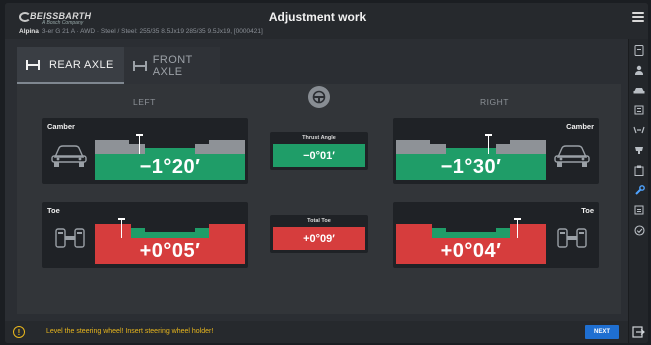 This screenshot has height=345, width=651. What do you see at coordinates (139, 144) in the screenshot?
I see `camber-left-needle` at bounding box center [139, 144].